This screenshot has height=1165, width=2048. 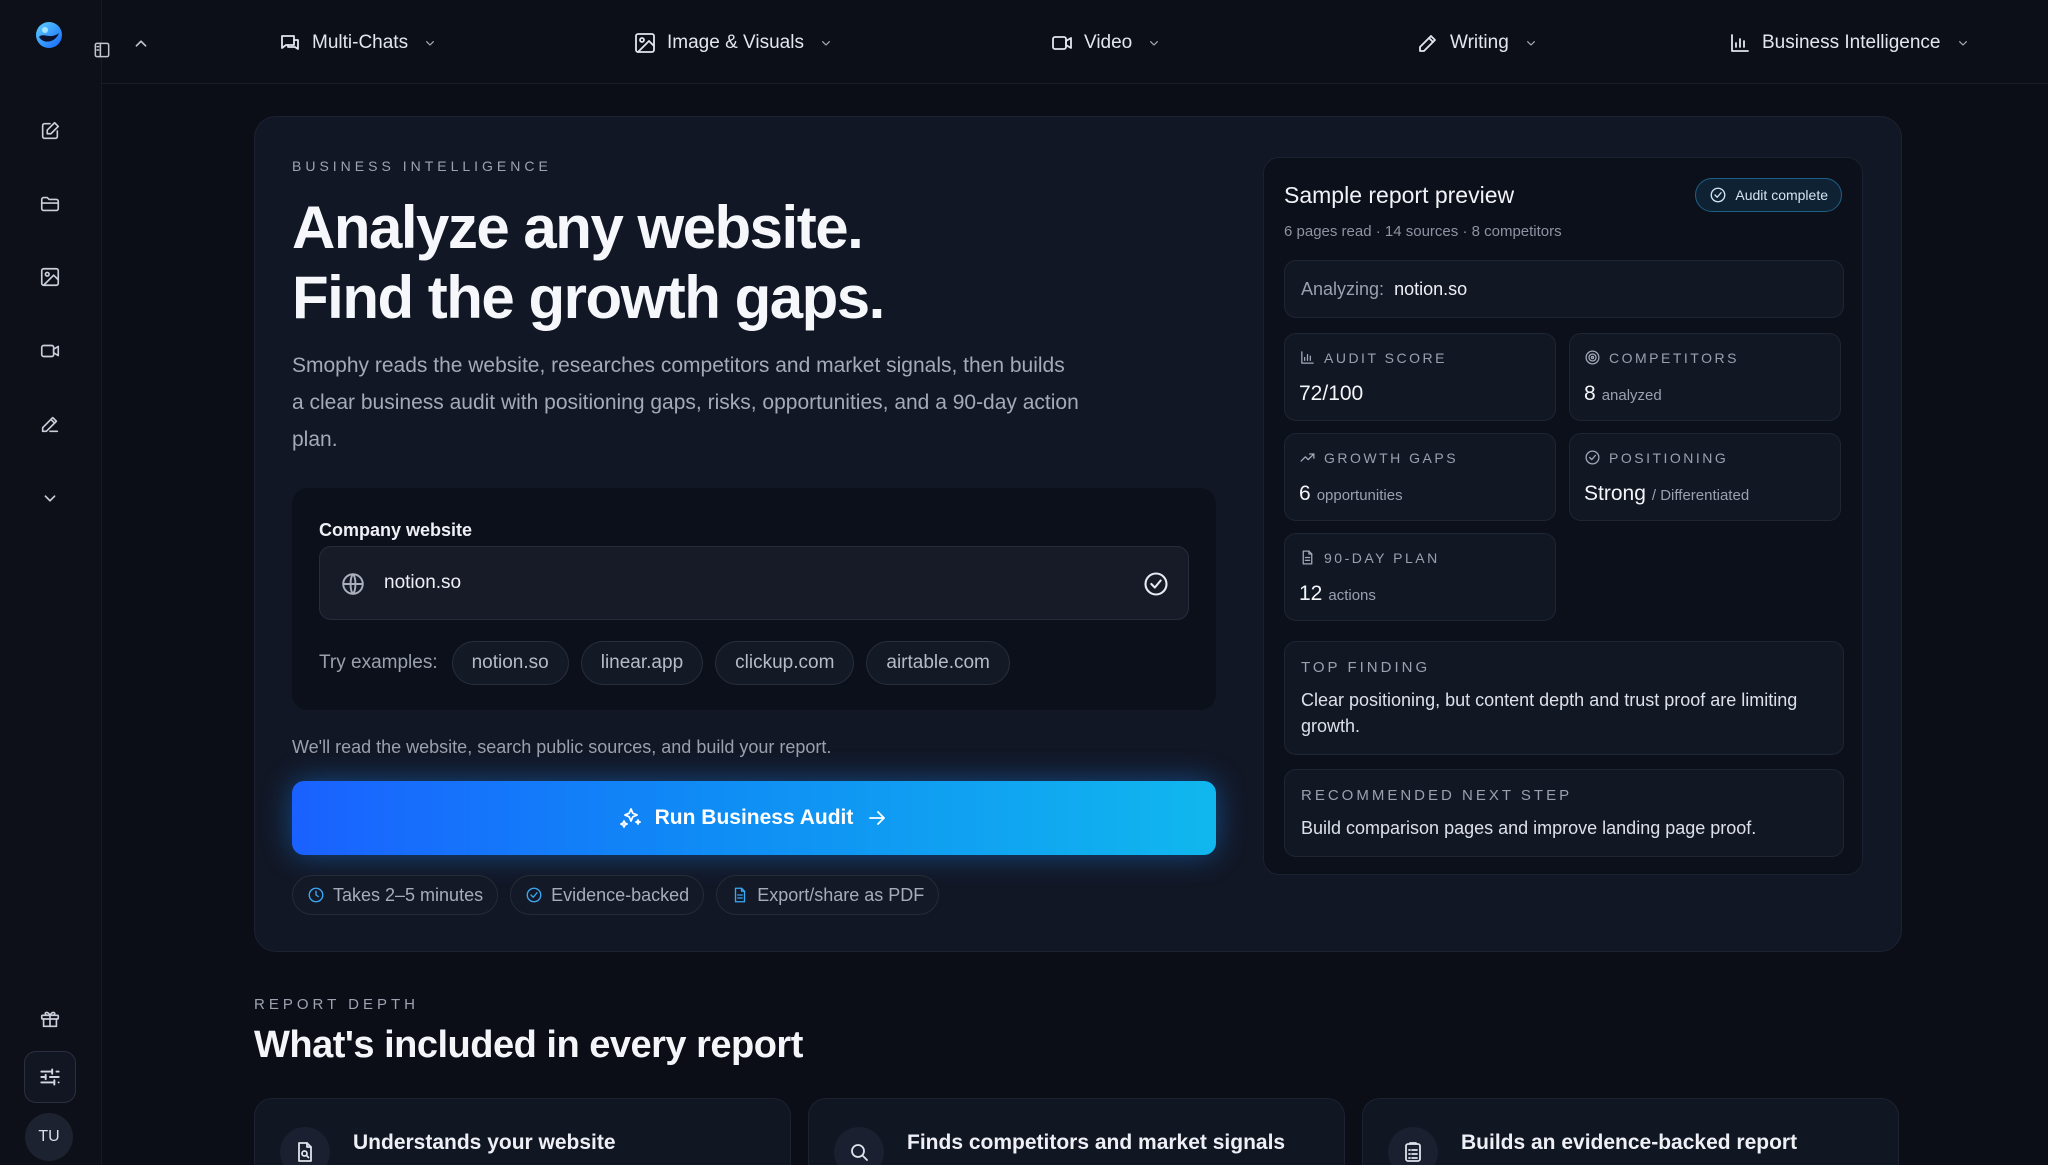 I want to click on example-chip: clickup.com, so click(x=785, y=663).